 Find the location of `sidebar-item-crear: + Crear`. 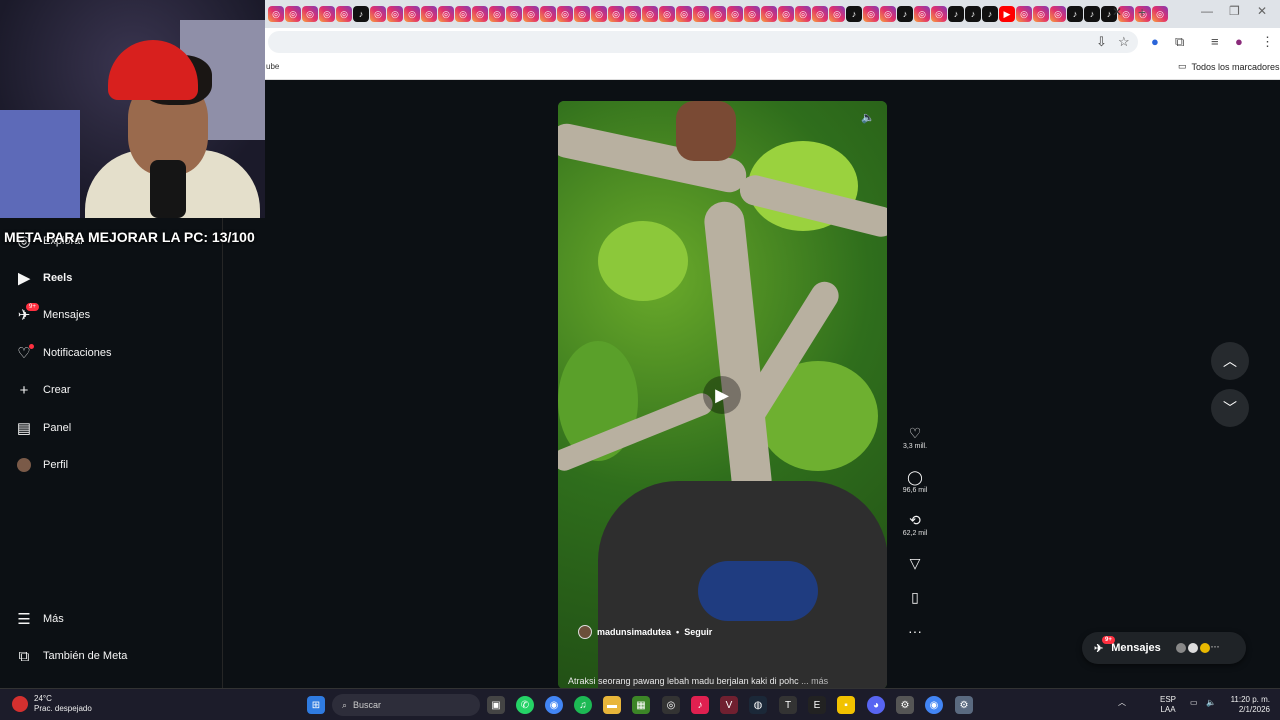

sidebar-item-crear: + Crear is located at coordinates (43, 390).